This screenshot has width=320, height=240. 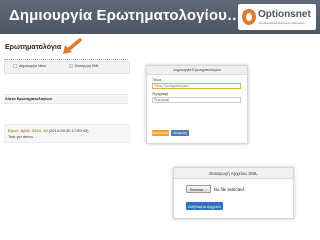 I want to click on file-picker: Browse... No file selected., so click(x=236, y=189).